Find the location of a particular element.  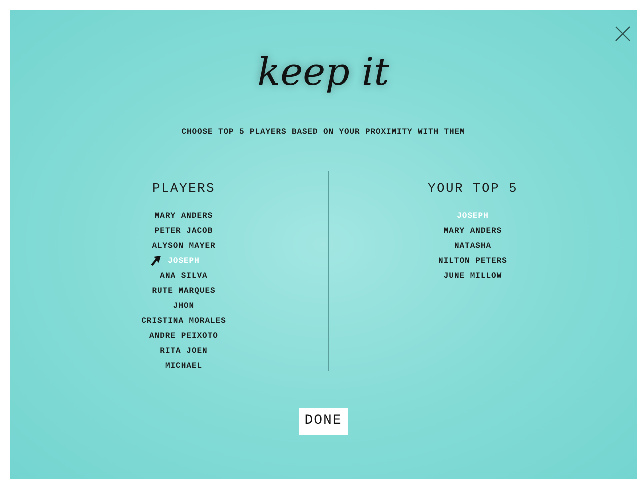

column-heading: YOUR TOP 5 is located at coordinates (473, 188).